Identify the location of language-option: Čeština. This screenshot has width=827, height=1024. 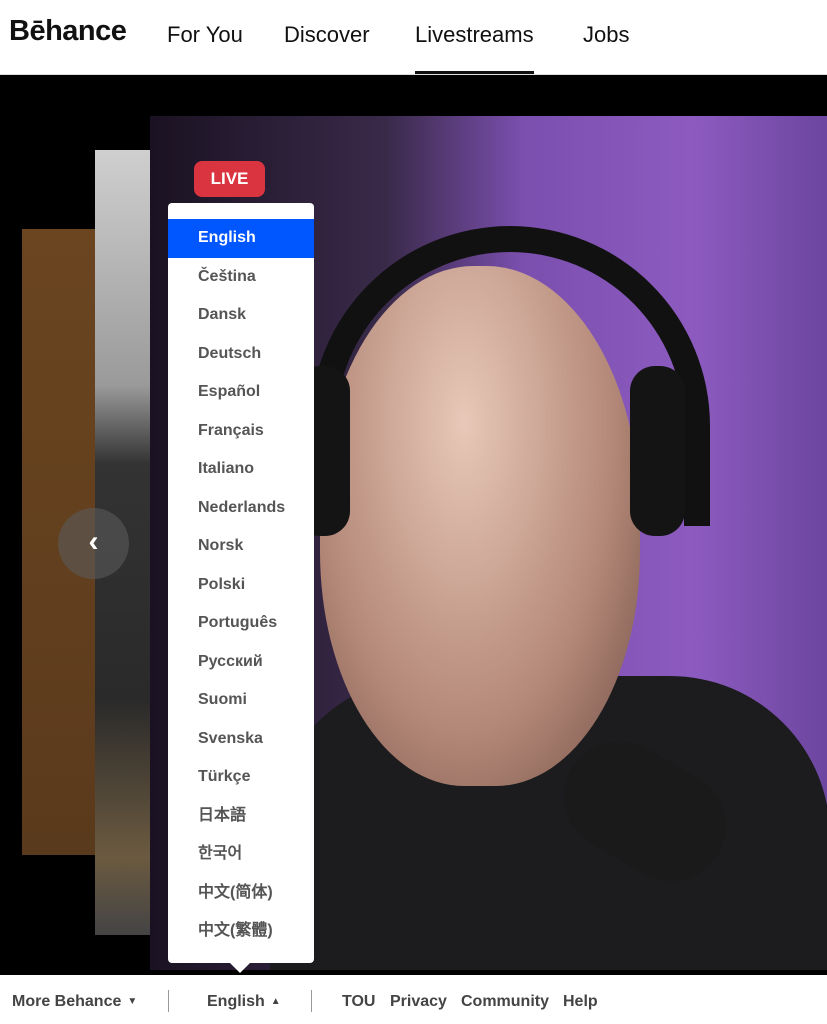
(241, 277).